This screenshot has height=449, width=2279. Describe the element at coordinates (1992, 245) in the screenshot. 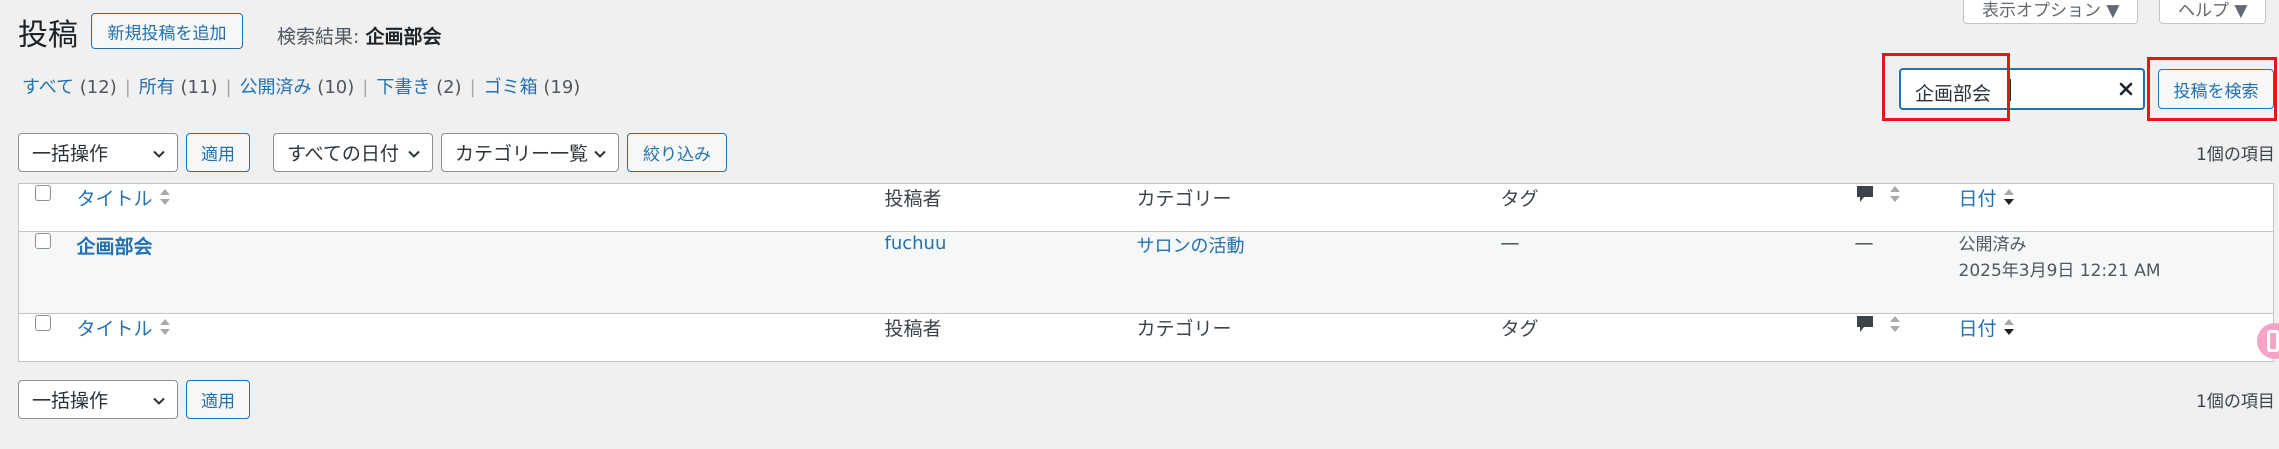

I see `post-status: 公開済み` at that location.